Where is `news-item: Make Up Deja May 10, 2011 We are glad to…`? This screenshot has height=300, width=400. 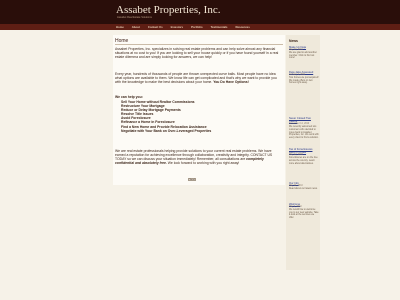 news-item: Make Up Deja May 10, 2011 We are glad to… is located at coordinates (304, 53).